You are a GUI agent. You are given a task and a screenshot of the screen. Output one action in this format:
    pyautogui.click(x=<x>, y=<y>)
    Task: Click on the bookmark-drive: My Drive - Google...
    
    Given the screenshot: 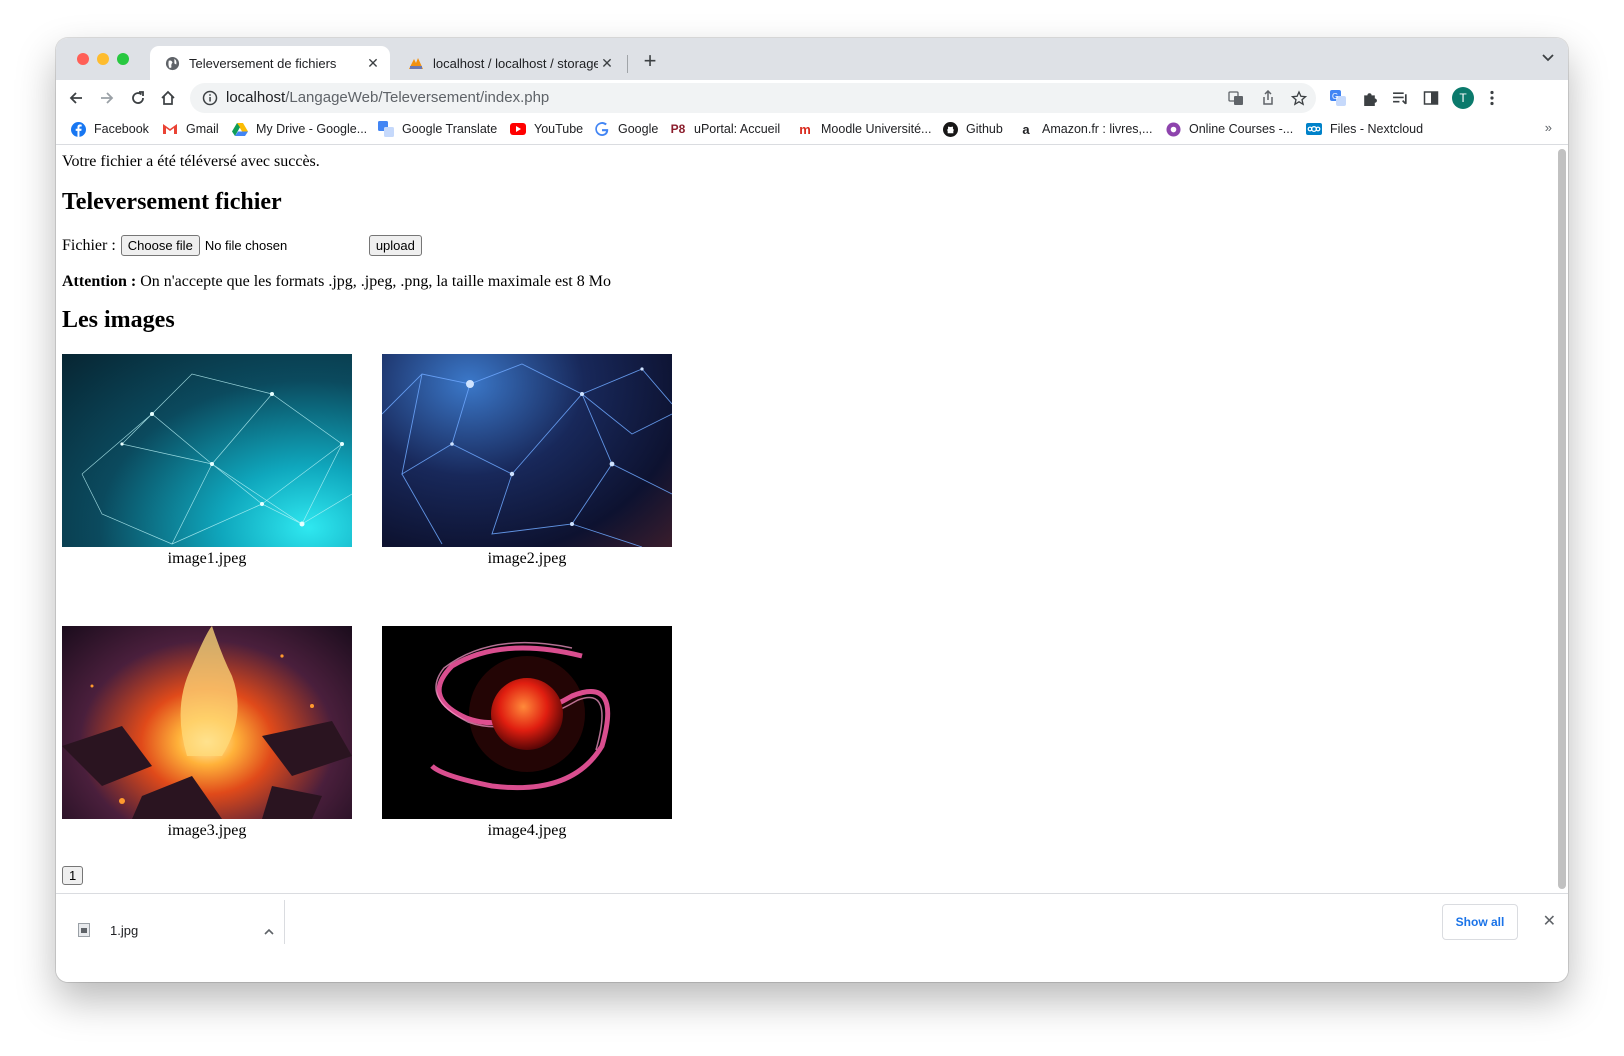 What is the action you would take?
    pyautogui.click(x=299, y=129)
    